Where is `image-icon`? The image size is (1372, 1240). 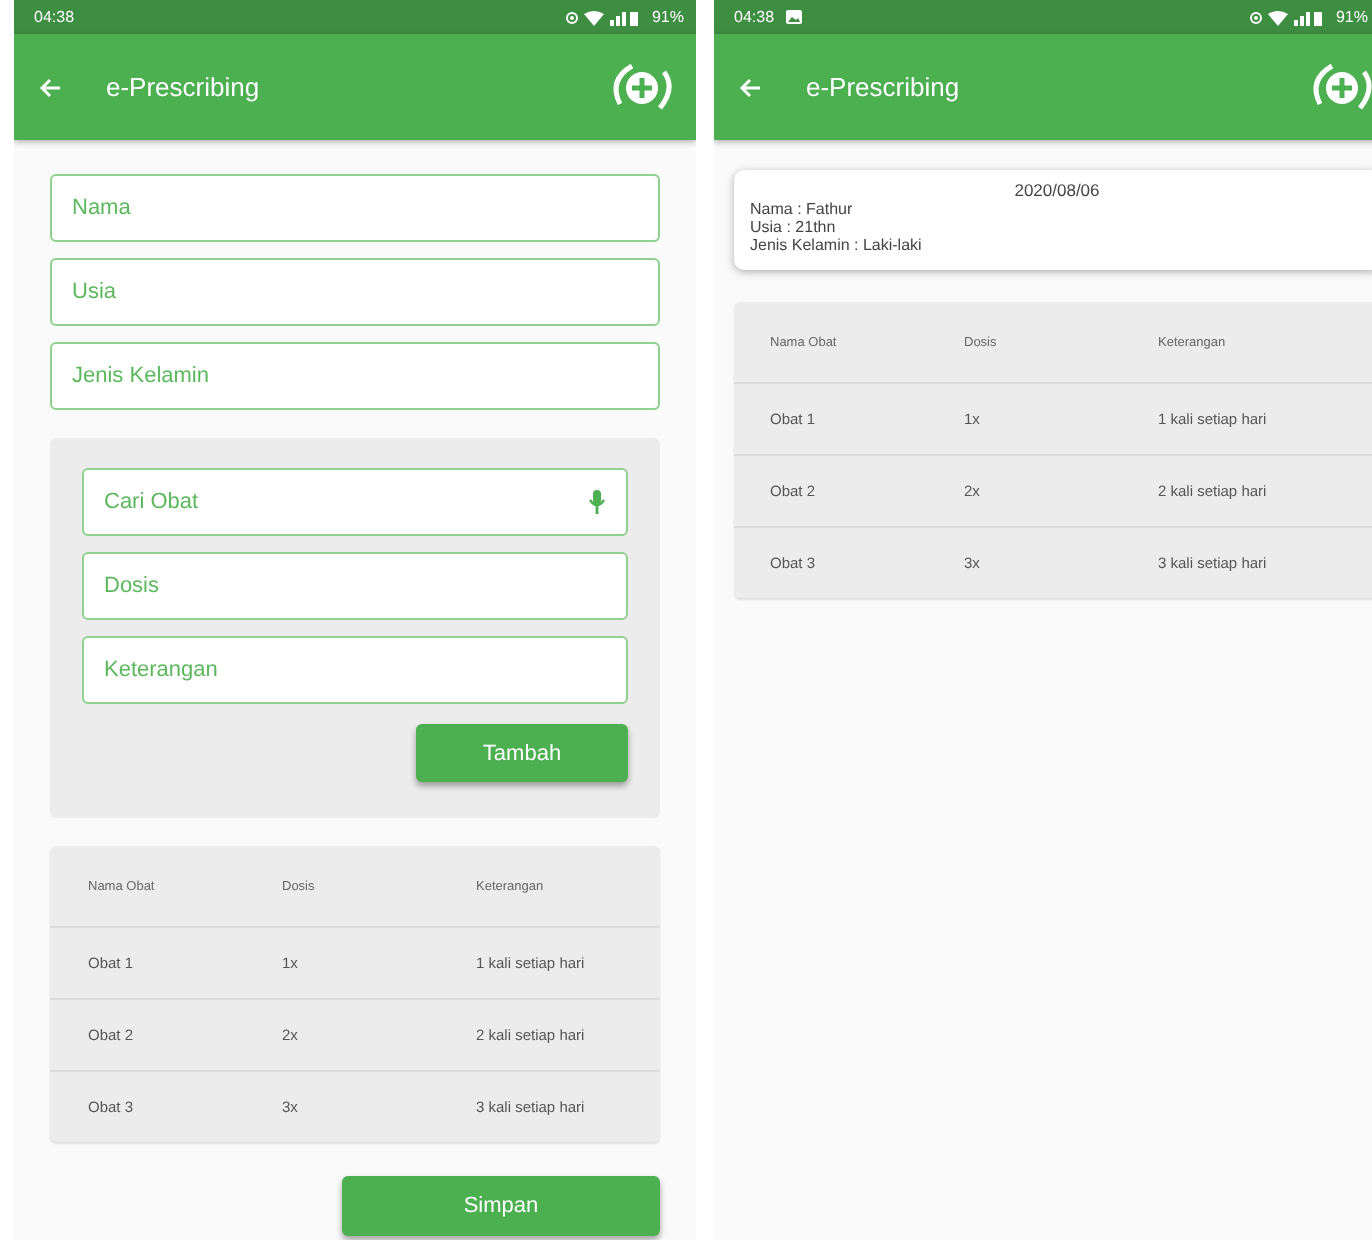
image-icon is located at coordinates (794, 17).